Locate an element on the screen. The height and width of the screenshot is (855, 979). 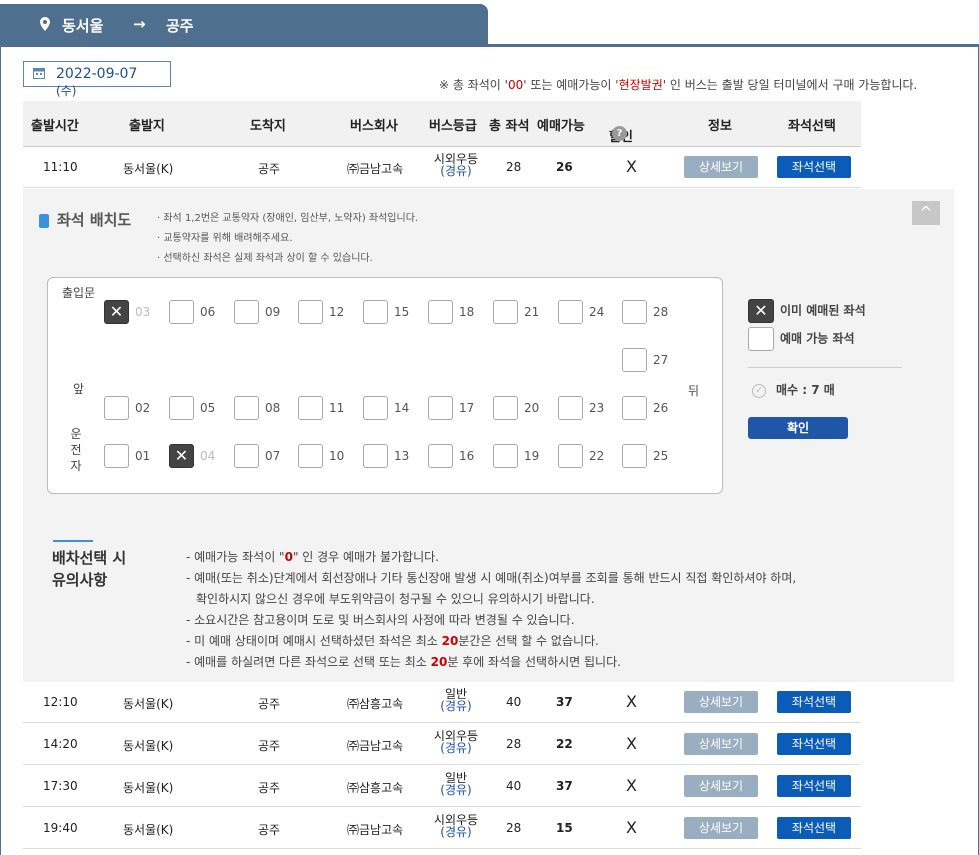
seat-21: 21 is located at coordinates (526, 313).